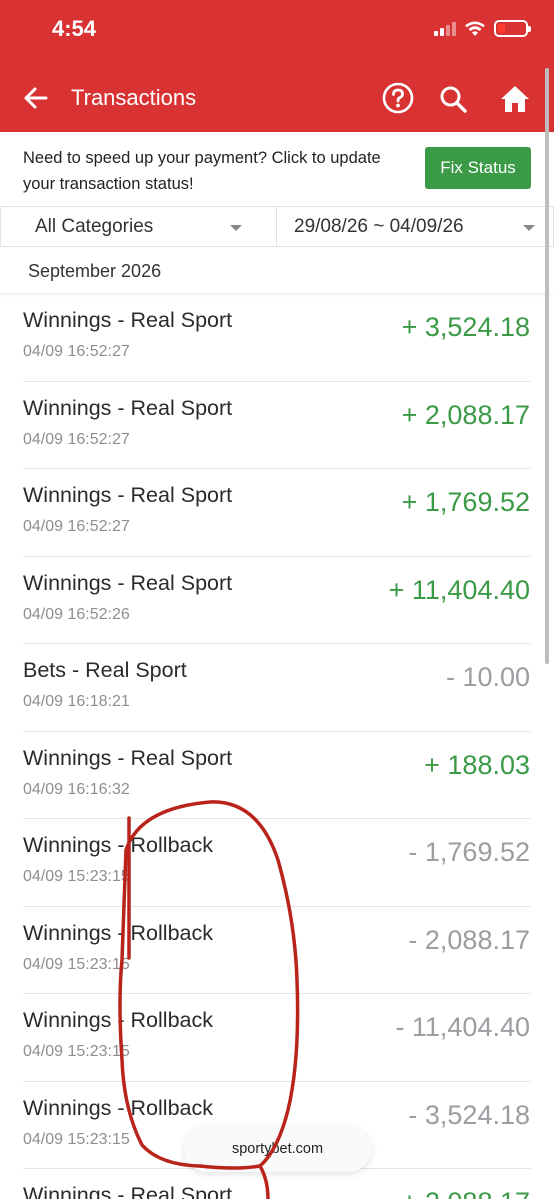 The image size is (554, 1199). What do you see at coordinates (277, 1184) in the screenshot?
I see `transaction-row: Winnings - Real Sport + 2,088.17` at bounding box center [277, 1184].